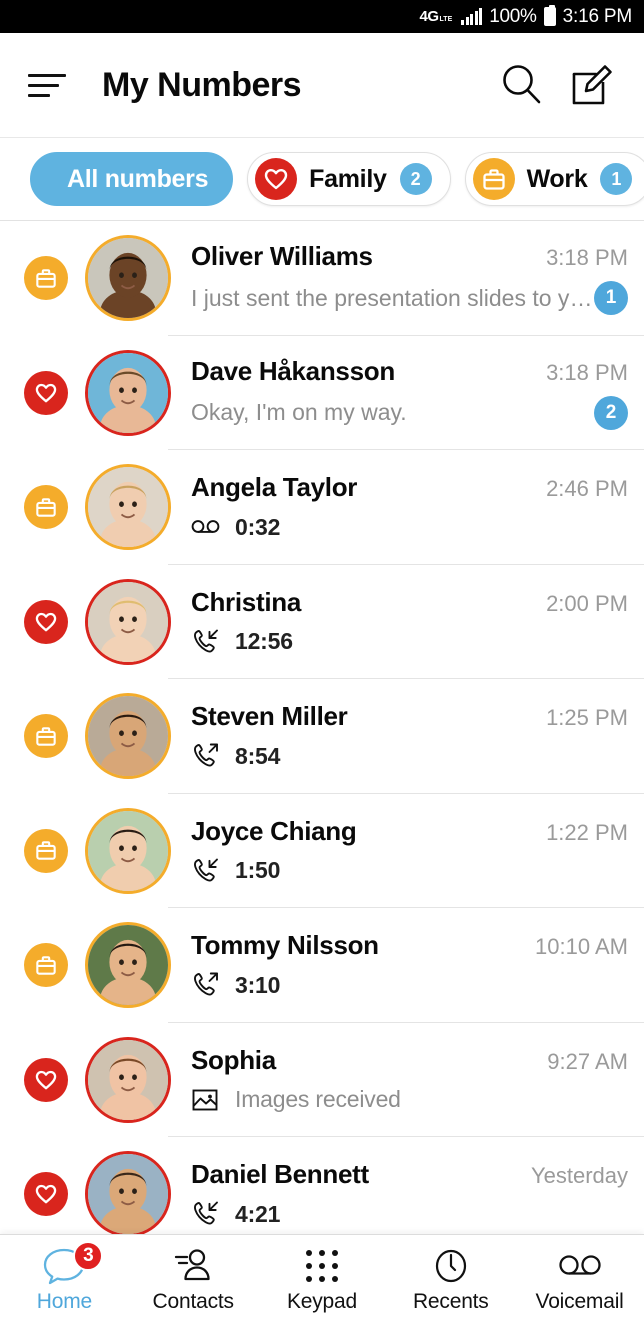 This screenshot has width=644, height=1324. I want to click on bottom-navigation: 3 Home Contacts Keypad Recents Voicemail, so click(322, 1279).